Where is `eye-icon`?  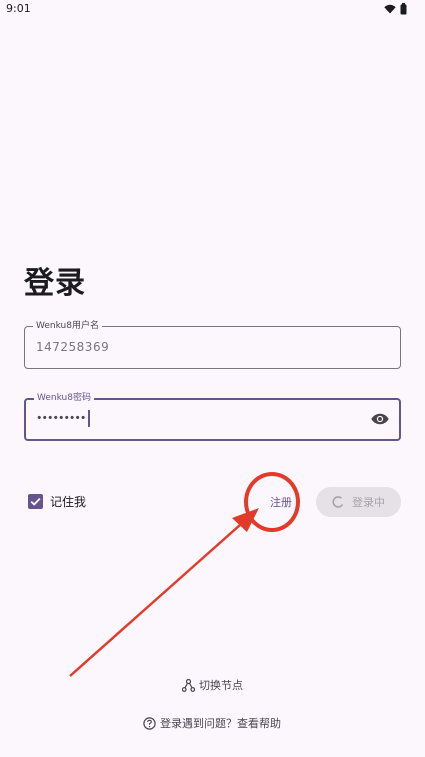 eye-icon is located at coordinates (380, 419).